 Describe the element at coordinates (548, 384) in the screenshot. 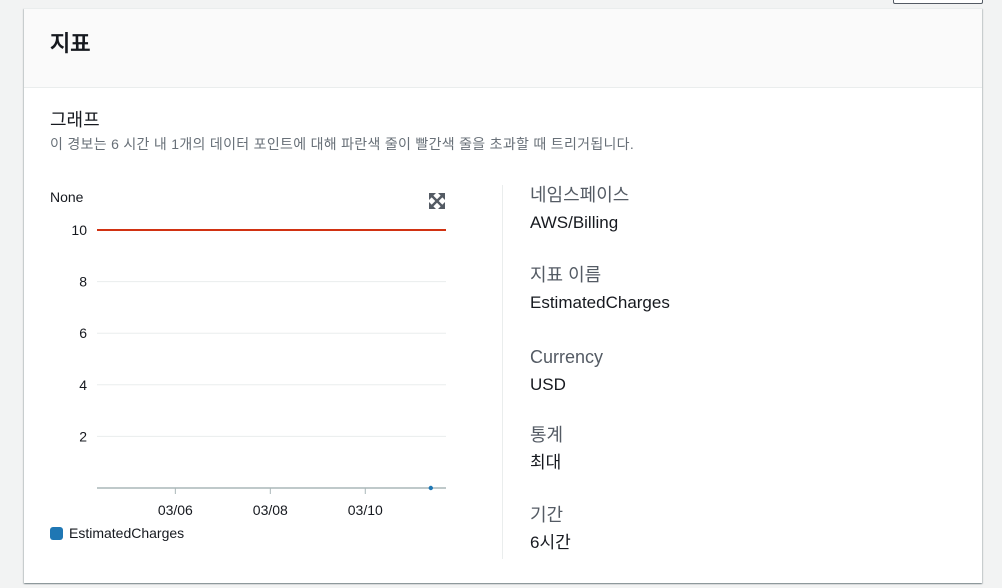

I see `detail-value: USD` at that location.